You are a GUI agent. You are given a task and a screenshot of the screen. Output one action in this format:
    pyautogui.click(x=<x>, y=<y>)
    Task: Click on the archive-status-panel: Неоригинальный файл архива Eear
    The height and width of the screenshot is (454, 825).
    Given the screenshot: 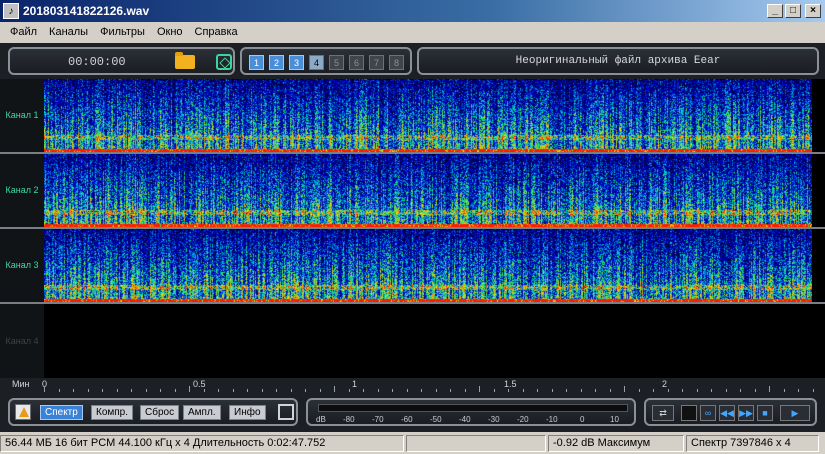 What is the action you would take?
    pyautogui.click(x=618, y=61)
    